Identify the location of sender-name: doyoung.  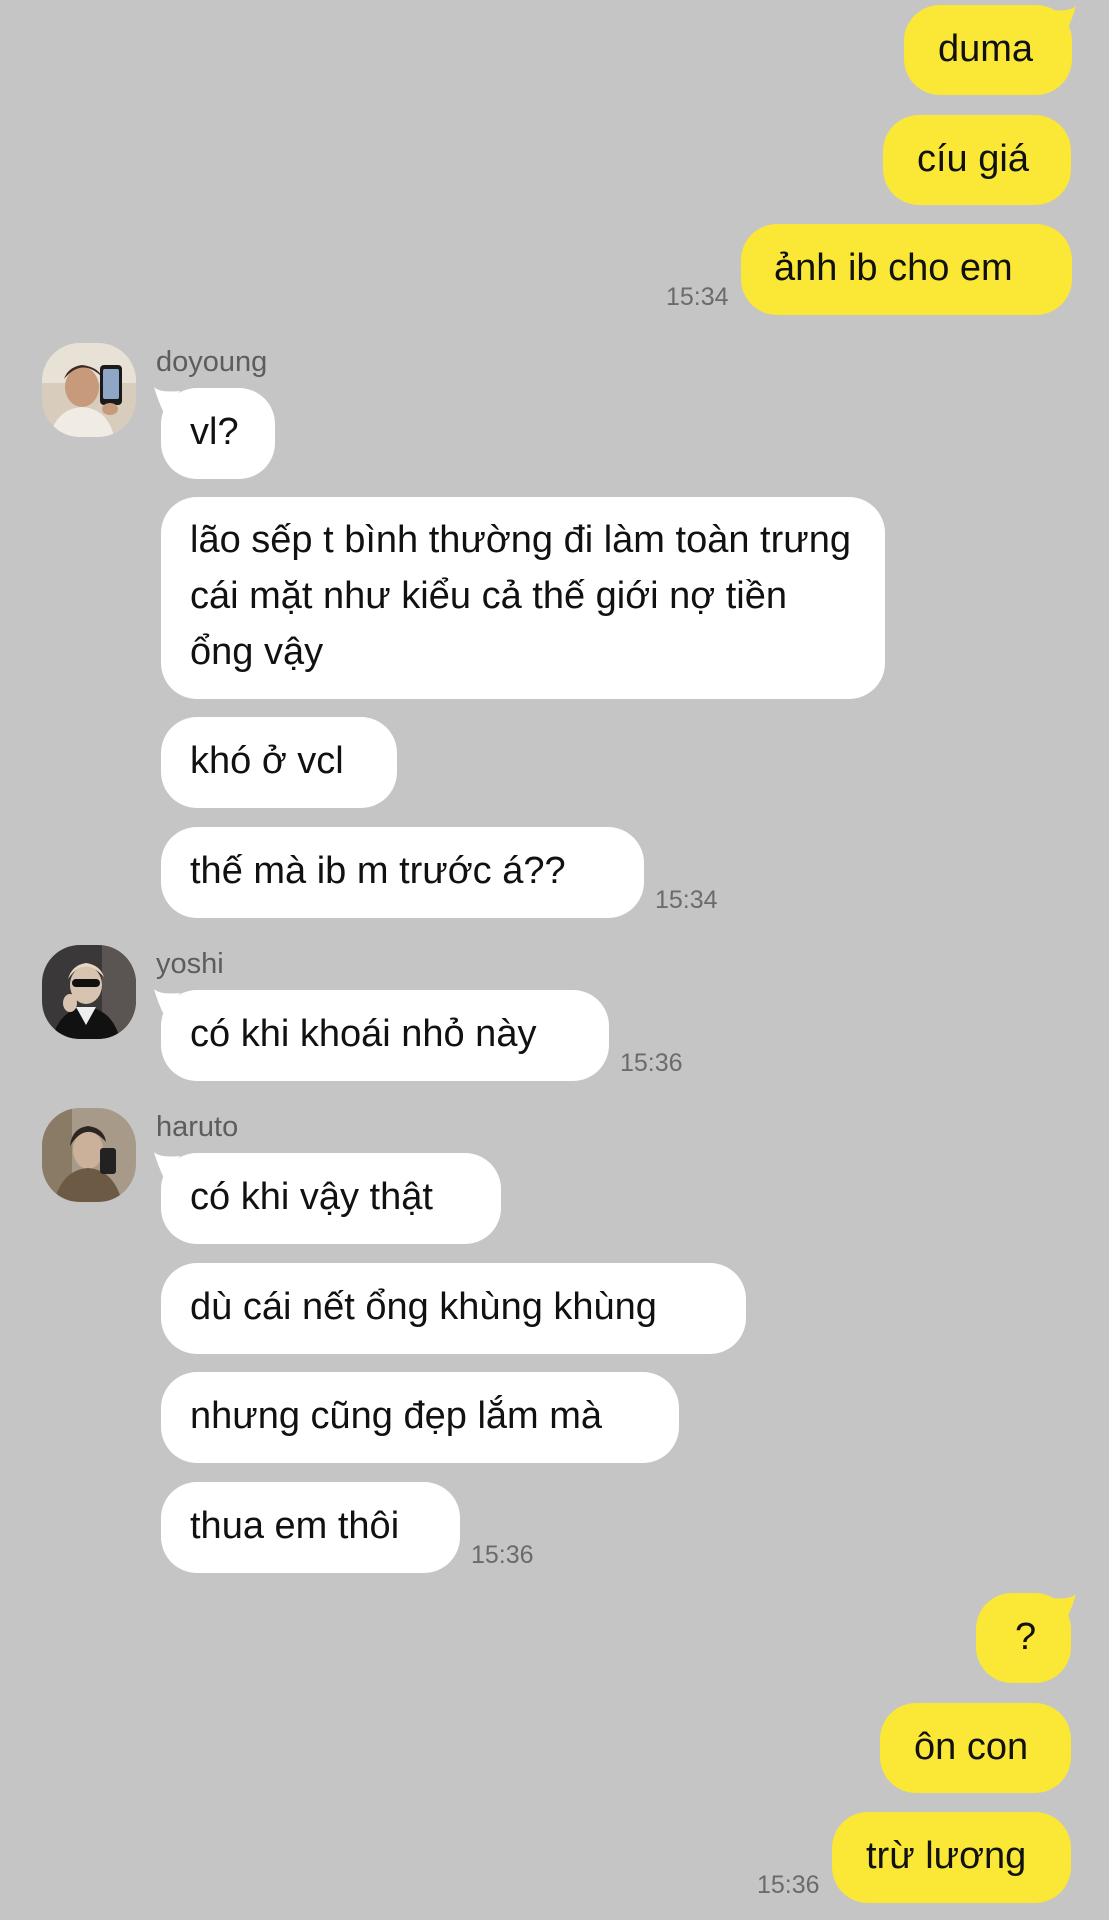
(212, 362).